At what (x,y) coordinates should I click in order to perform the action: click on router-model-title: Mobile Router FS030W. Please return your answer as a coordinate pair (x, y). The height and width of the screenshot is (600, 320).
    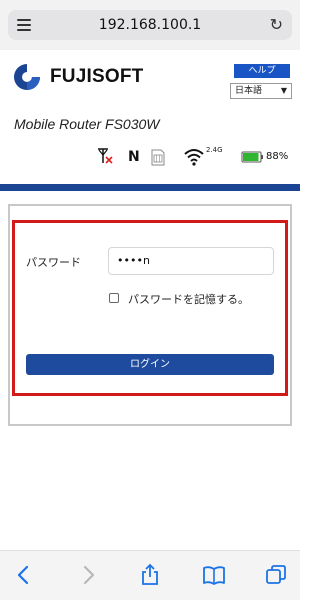
    Looking at the image, I should click on (87, 124).